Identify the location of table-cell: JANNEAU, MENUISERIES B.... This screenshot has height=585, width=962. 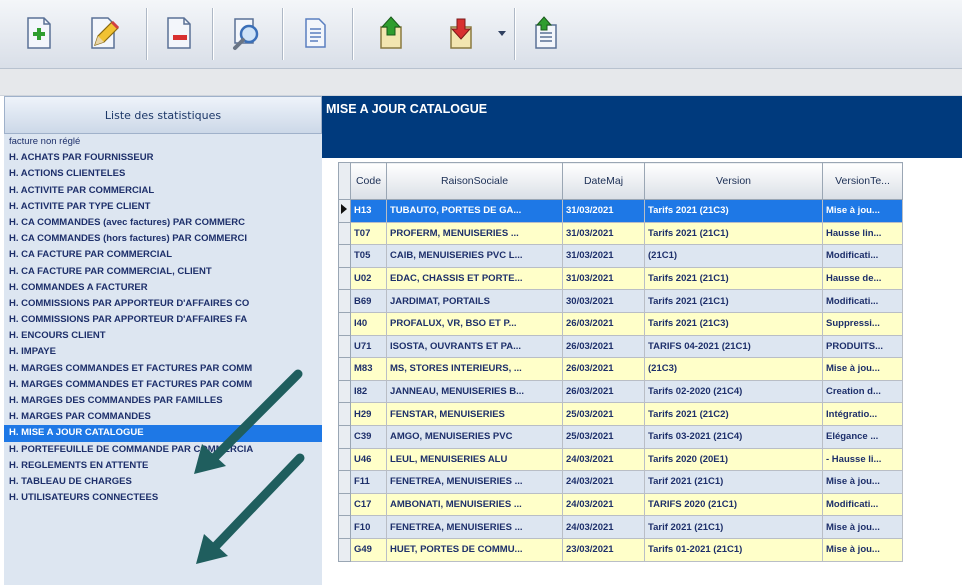
(474, 391).